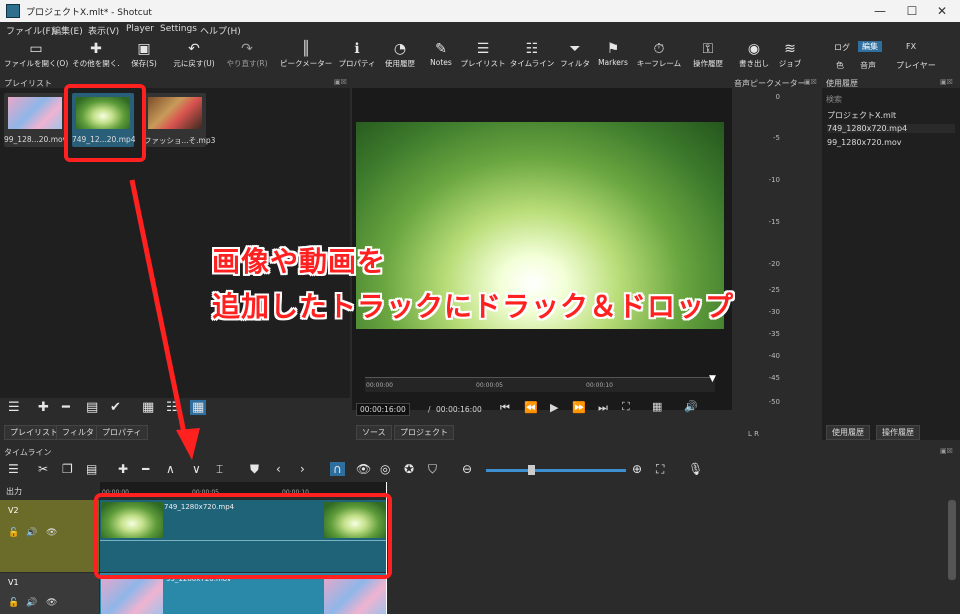  Describe the element at coordinates (306, 57) in the screenshot. I see `peak-meter-button: ║ ピークメーター` at that location.